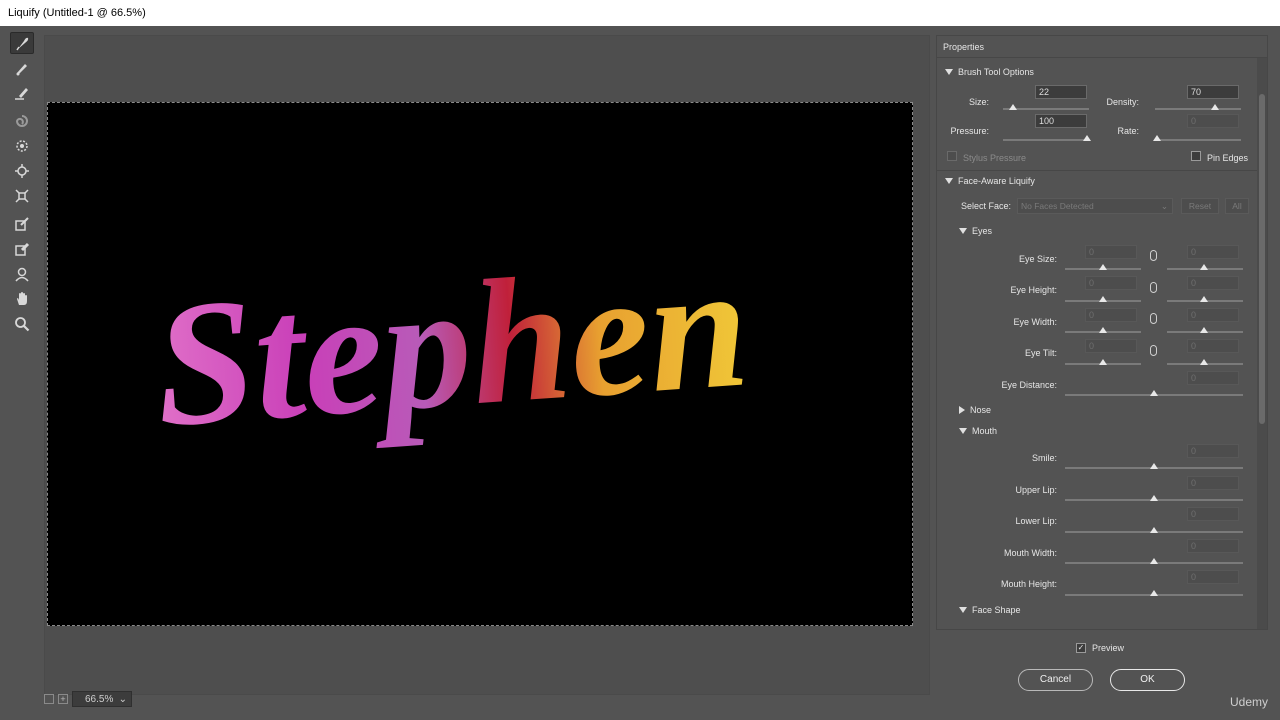 This screenshot has width=1280, height=720. What do you see at coordinates (22, 146) in the screenshot?
I see `pucker-tool` at bounding box center [22, 146].